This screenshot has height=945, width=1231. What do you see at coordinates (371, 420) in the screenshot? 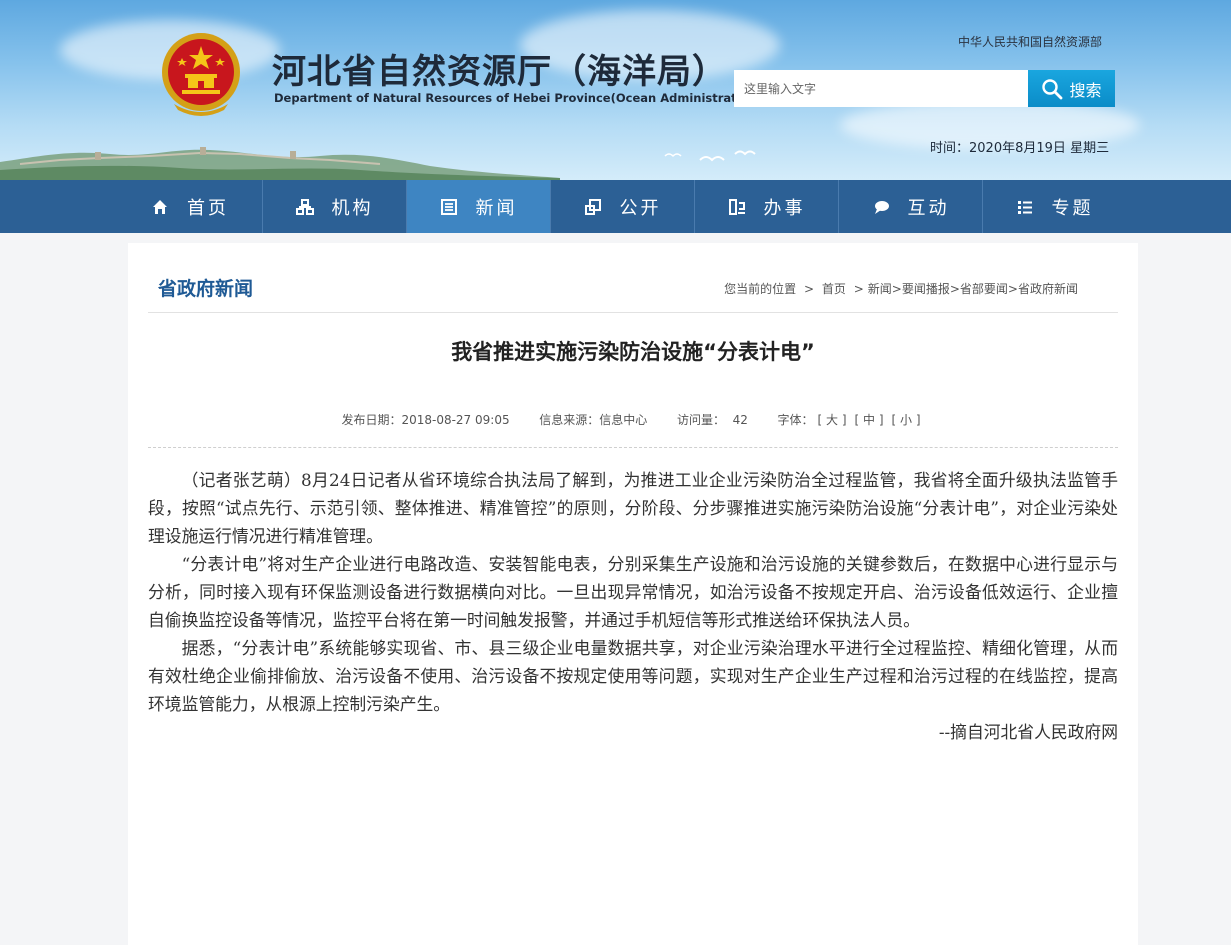
I see `publish-label: 发布日期：` at bounding box center [371, 420].